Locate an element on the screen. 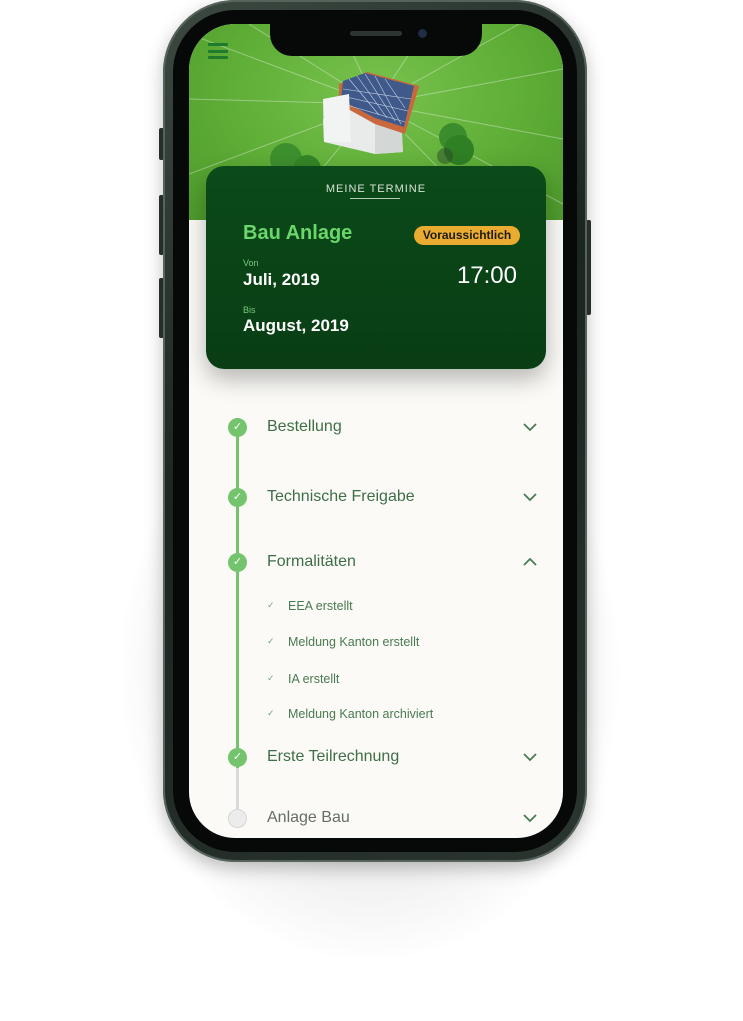 The height and width of the screenshot is (1021, 743). until-label: Bis is located at coordinates (249, 310).